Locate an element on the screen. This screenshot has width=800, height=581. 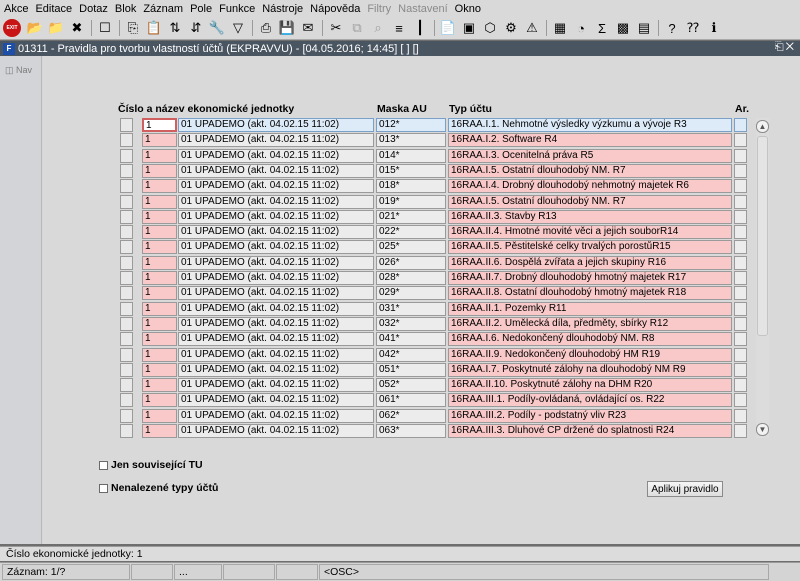
print-icon: ⎙ is located at coordinates (266, 28).